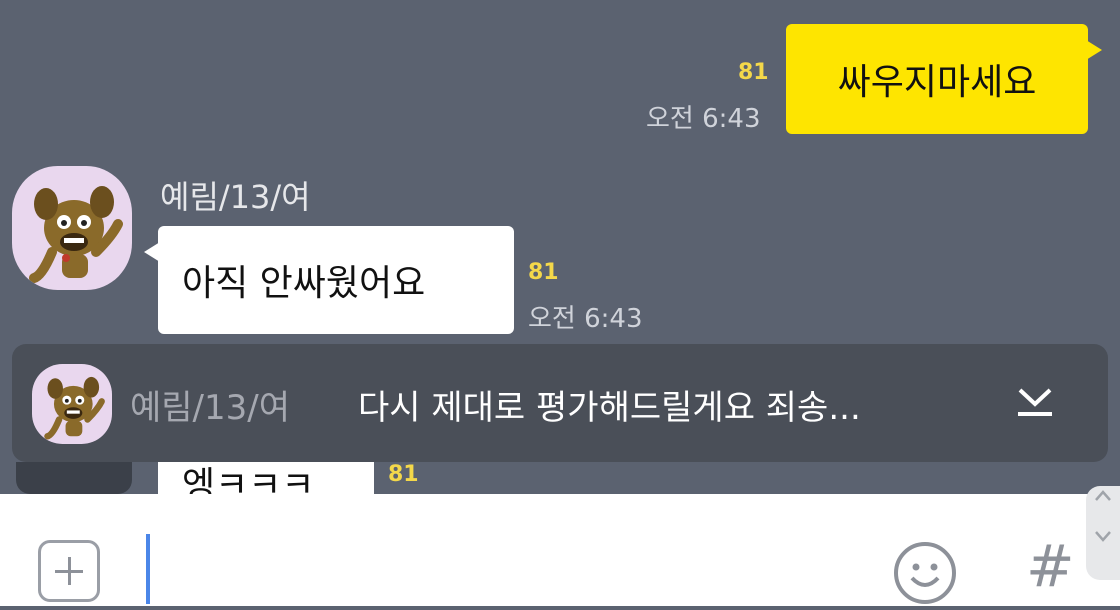  What do you see at coordinates (210, 408) in the screenshot?
I see `banner-sender-name: 예림/13/여` at bounding box center [210, 408].